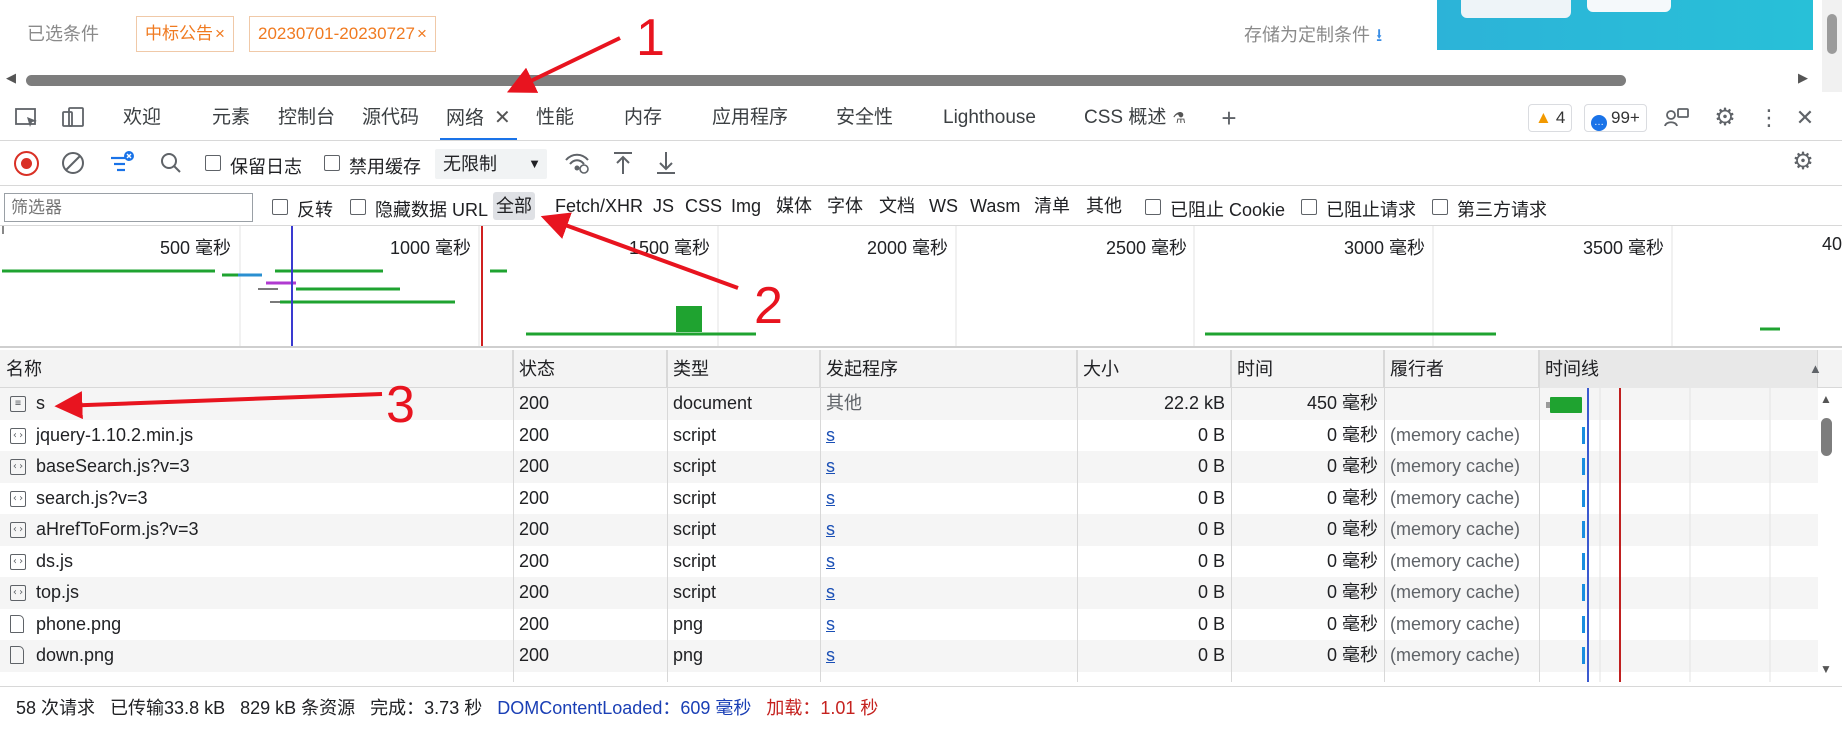 The width and height of the screenshot is (1842, 730). Describe the element at coordinates (1677, 118) in the screenshot. I see `feedback-icon` at that location.